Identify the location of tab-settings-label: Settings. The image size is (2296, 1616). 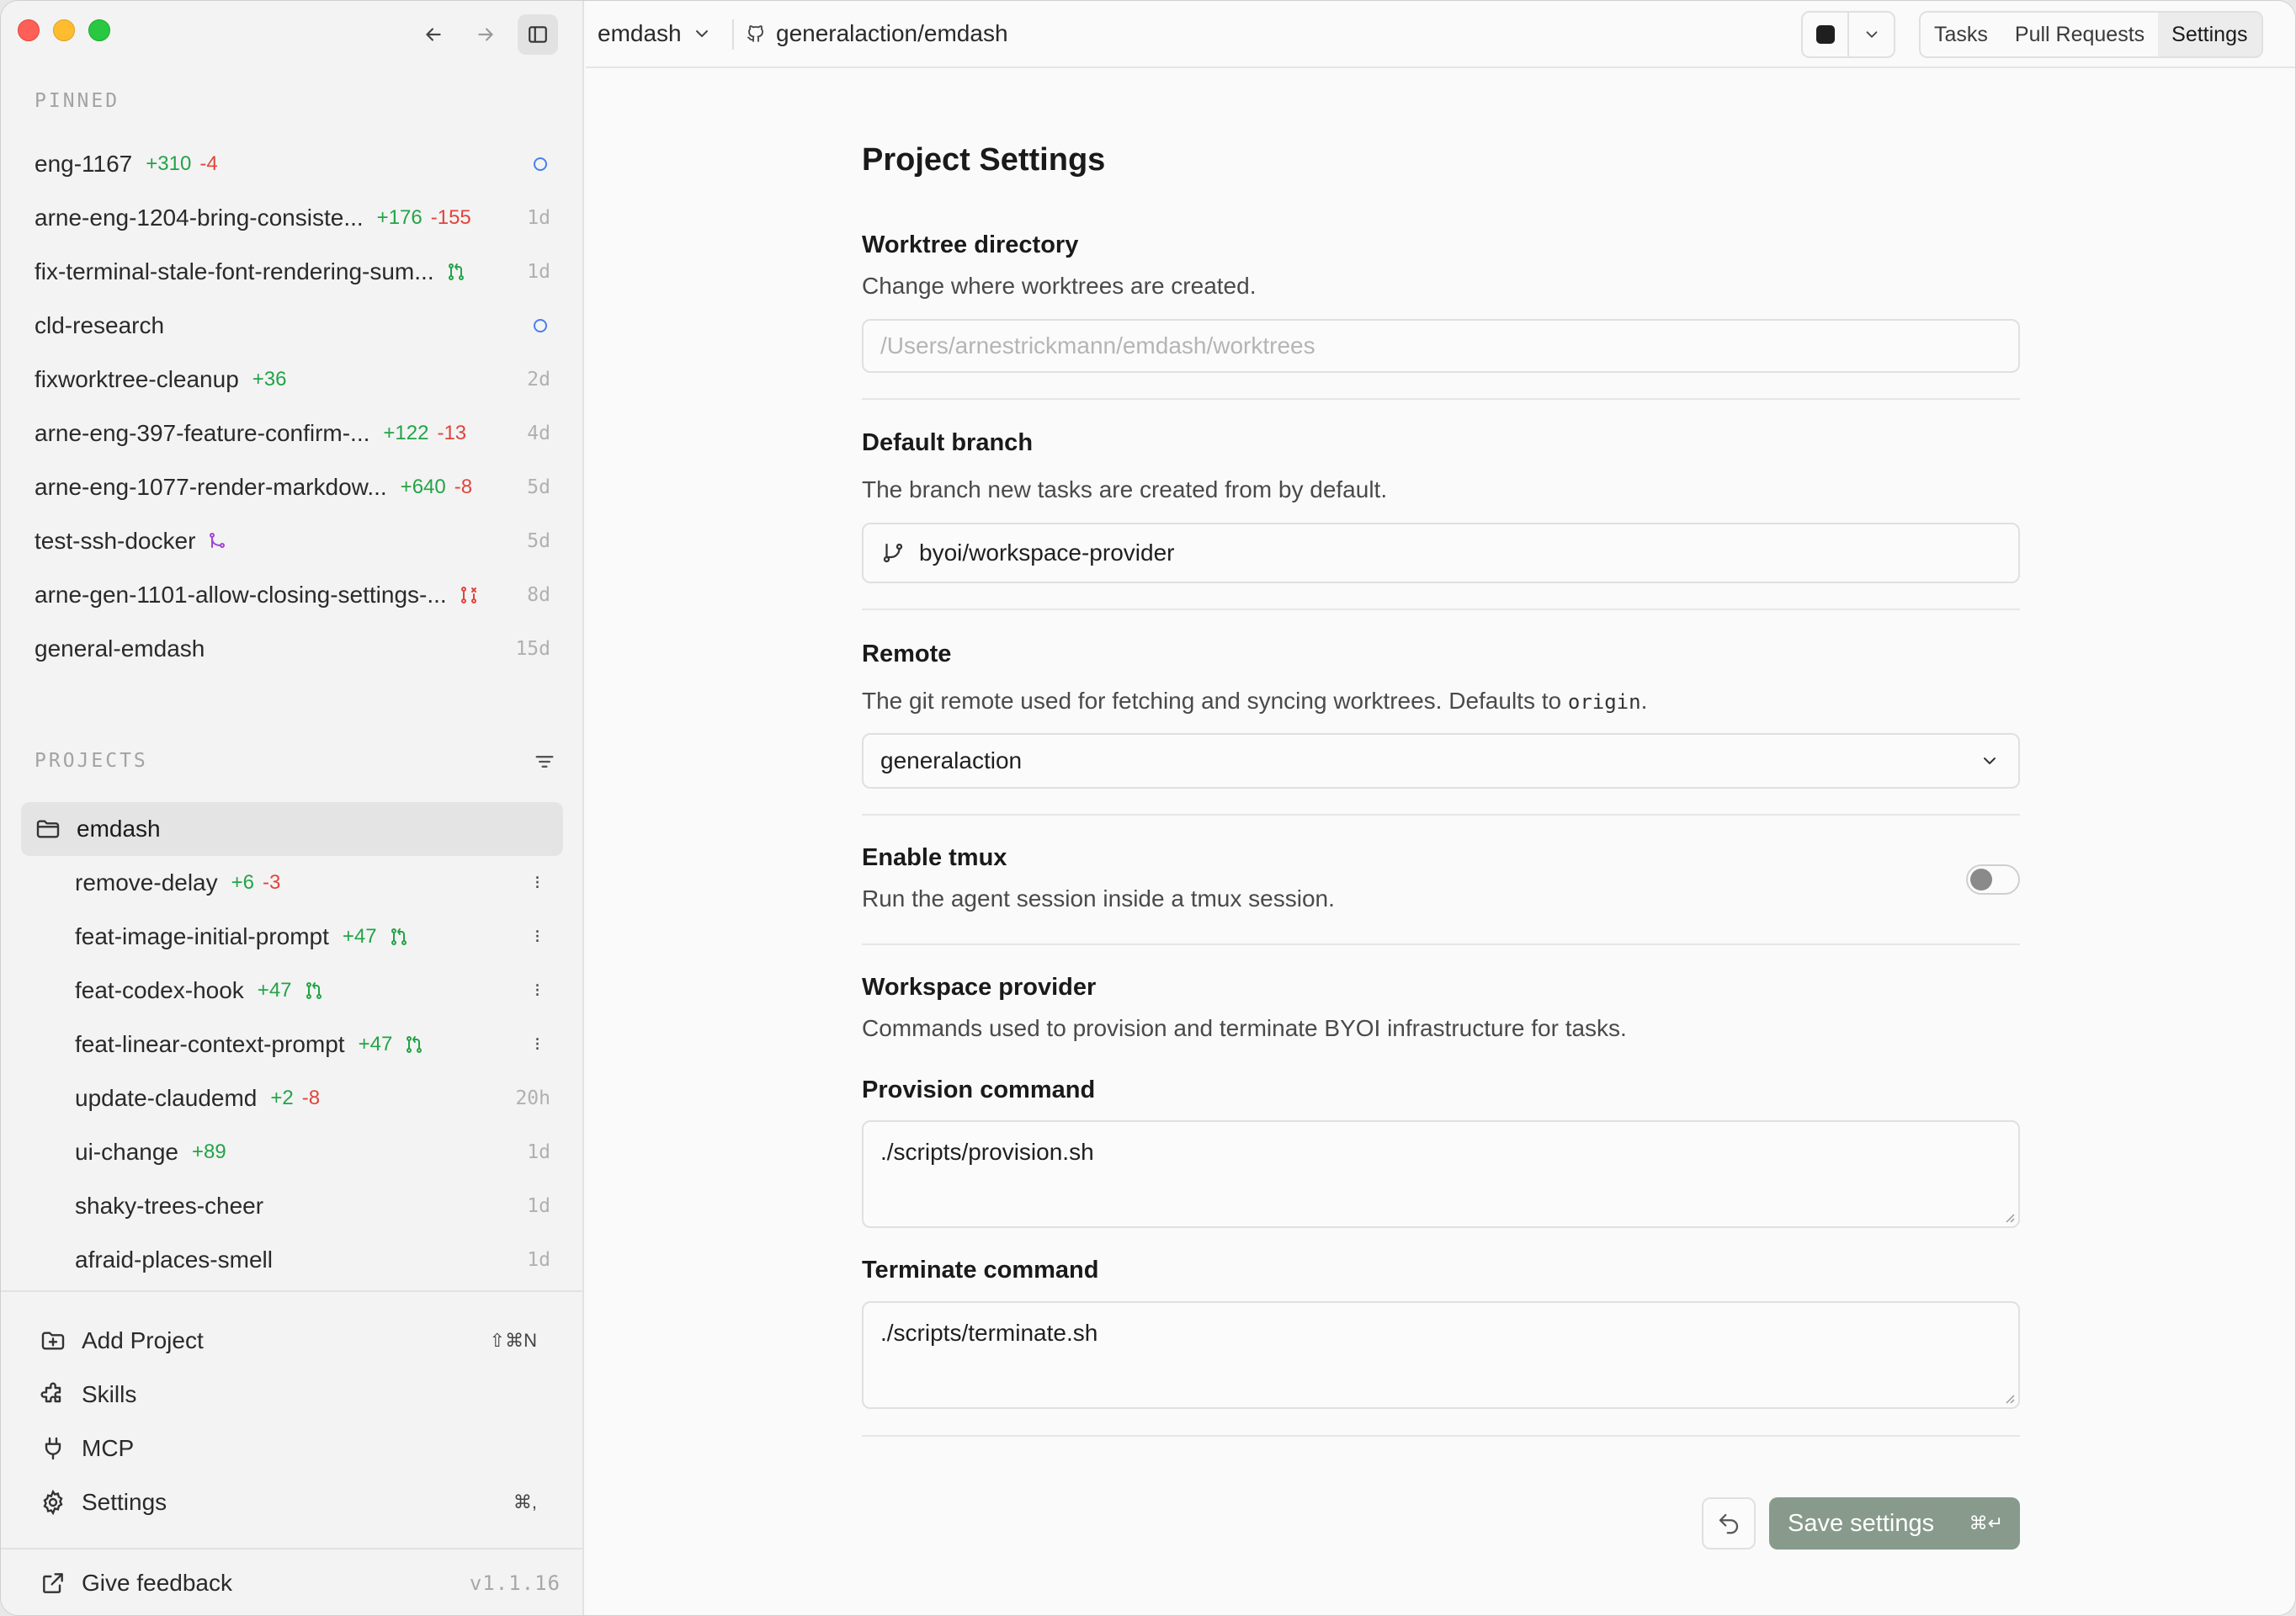
(2209, 34).